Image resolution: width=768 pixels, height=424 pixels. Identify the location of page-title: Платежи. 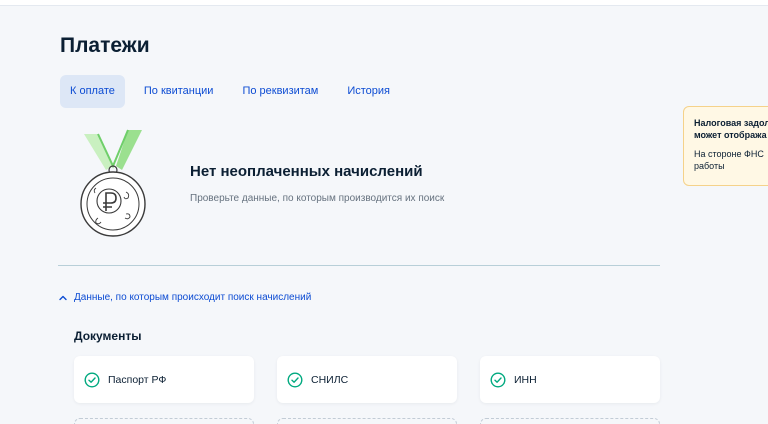
(105, 45).